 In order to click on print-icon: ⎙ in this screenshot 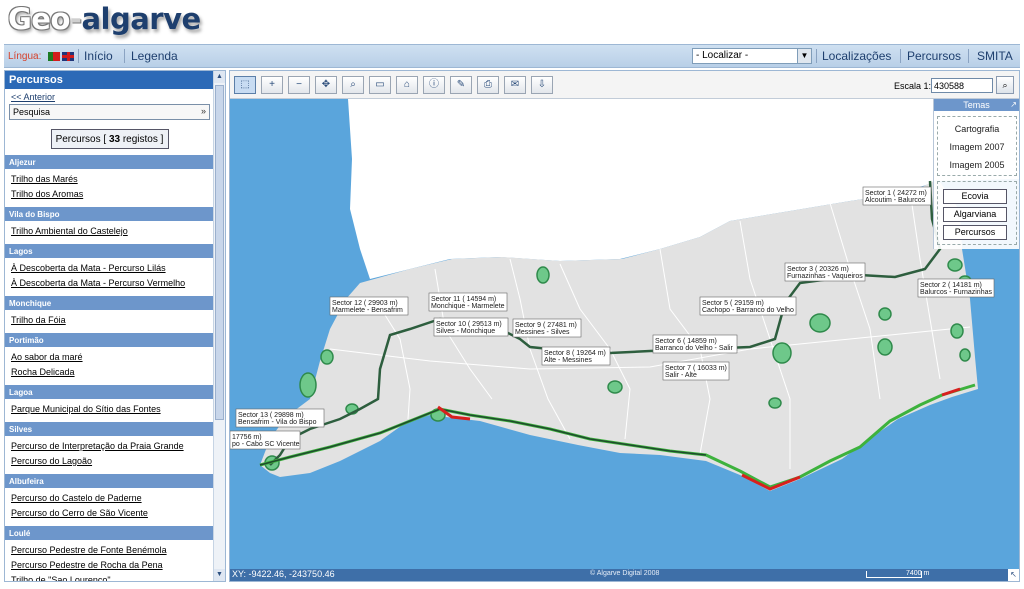, I will do `click(488, 85)`.